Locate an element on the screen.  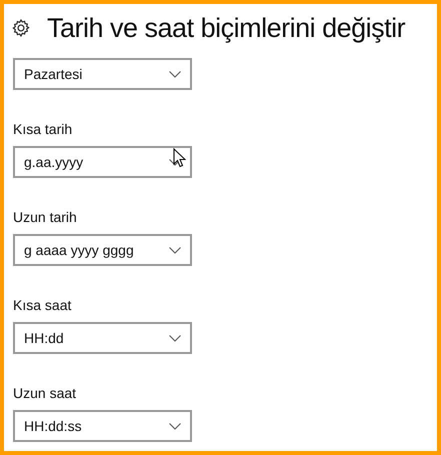
page-title: Tarih ve saat biçimlerini değiştir is located at coordinates (226, 28).